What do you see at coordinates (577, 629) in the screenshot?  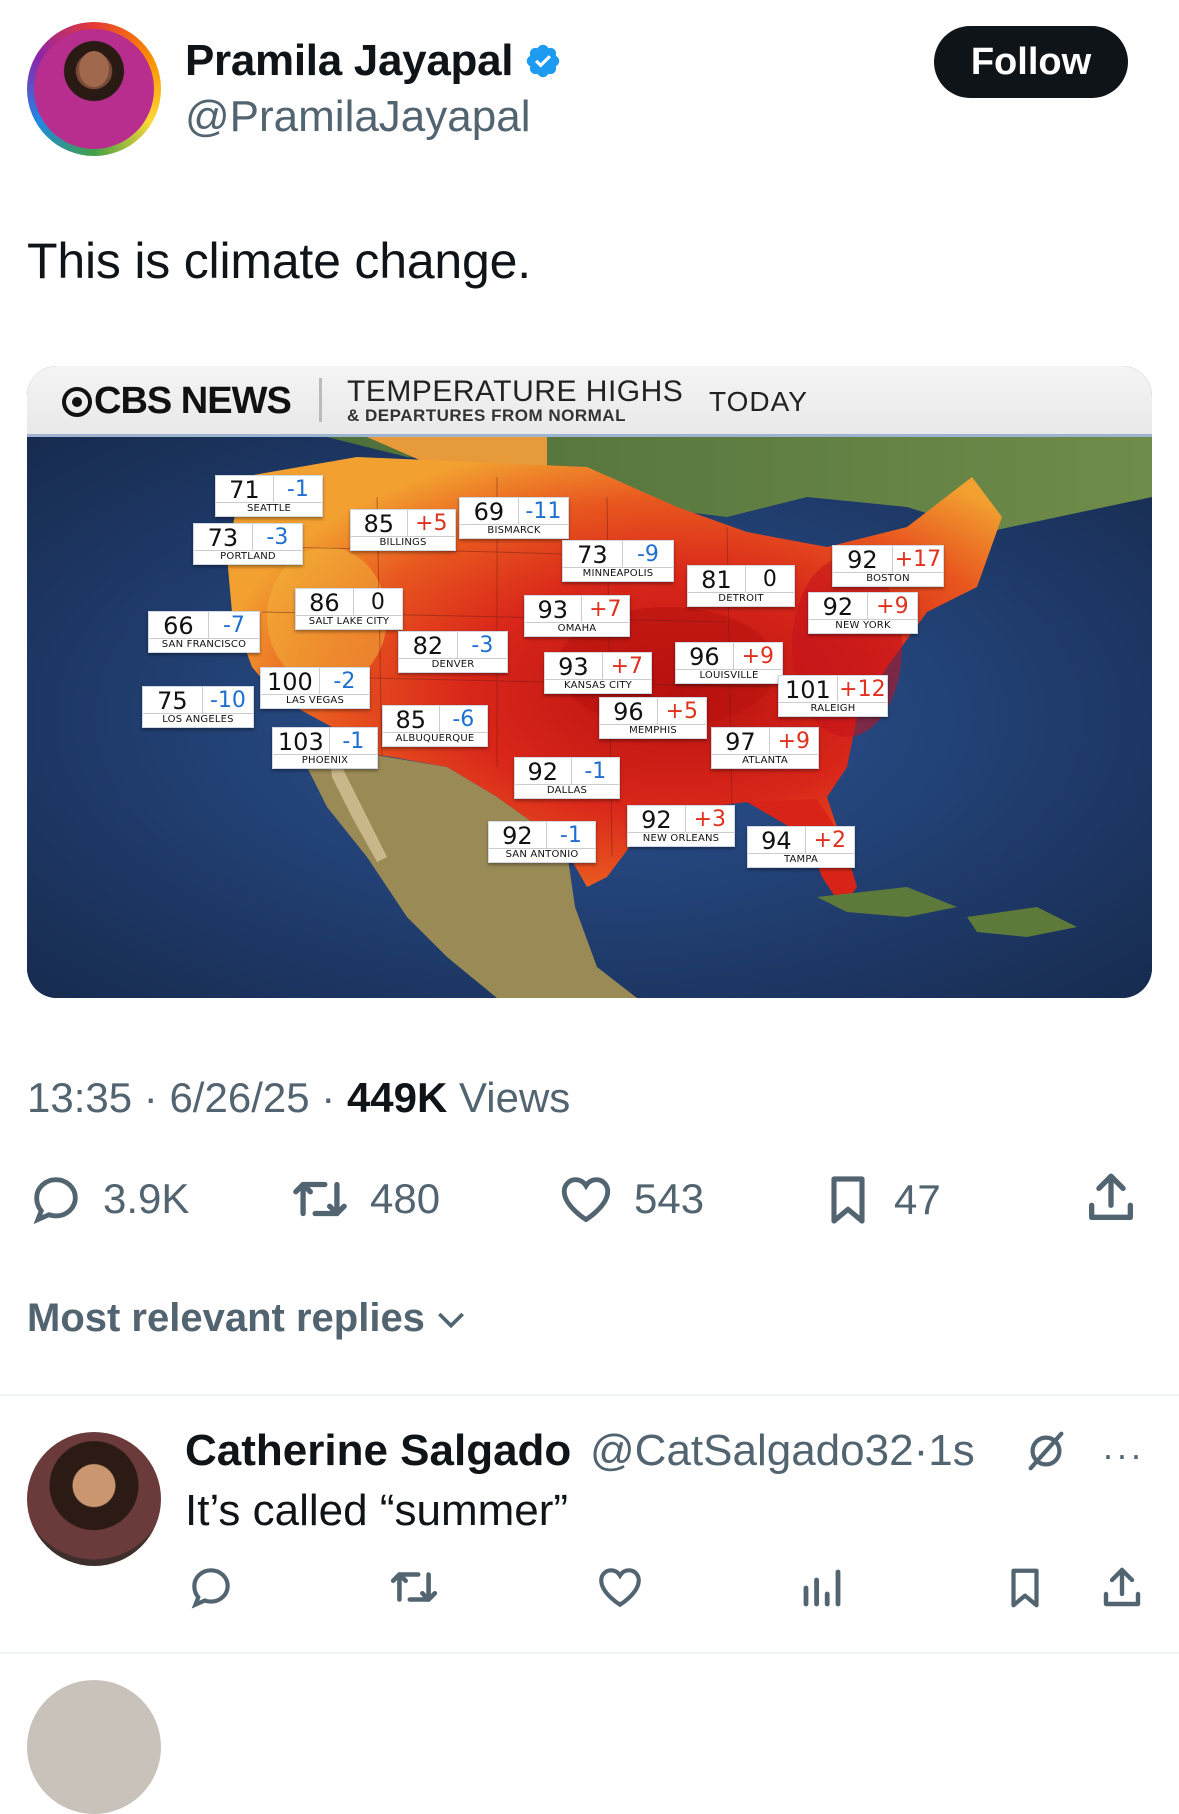 I see `city-name: OMAHA` at bounding box center [577, 629].